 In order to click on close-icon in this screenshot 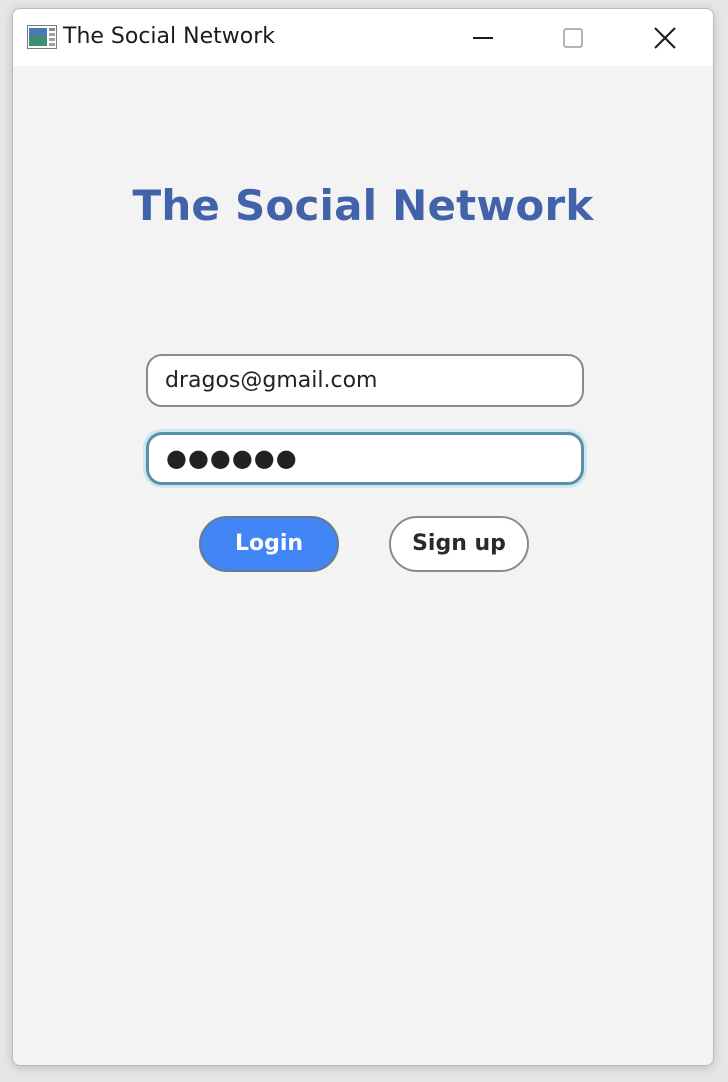, I will do `click(665, 37)`.